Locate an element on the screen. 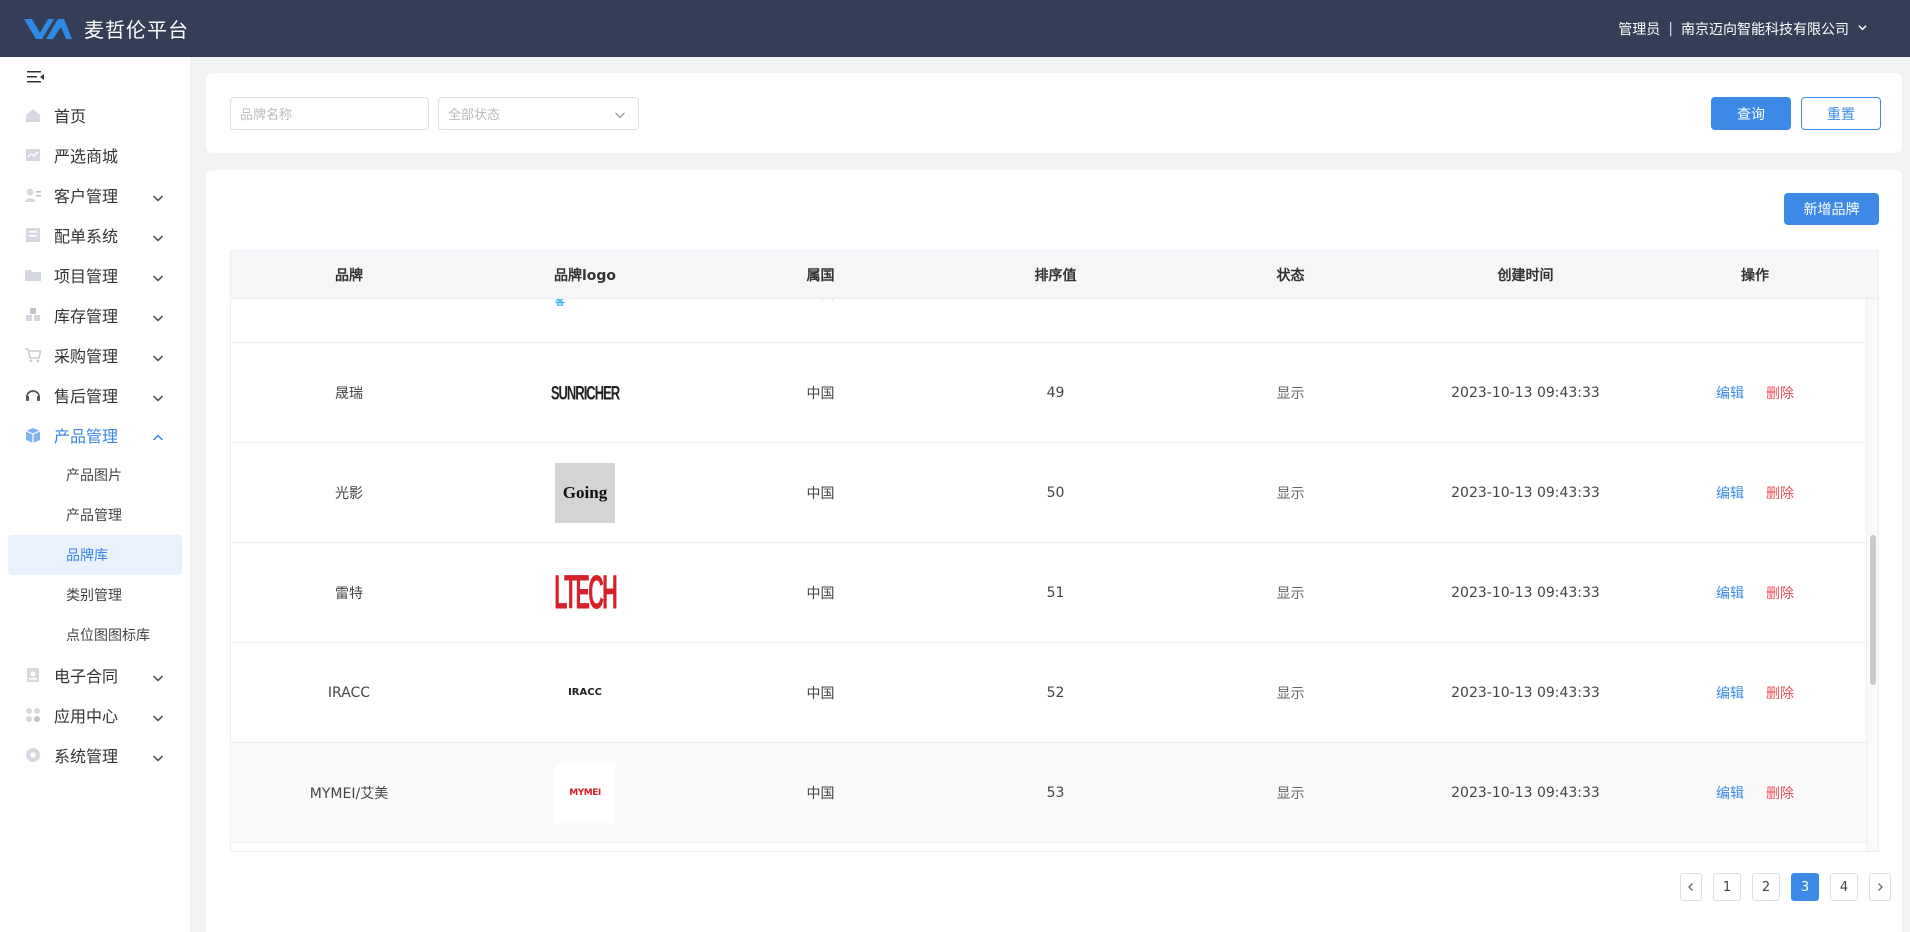  sidebar-item-store: 严选商城 is located at coordinates (95, 155).